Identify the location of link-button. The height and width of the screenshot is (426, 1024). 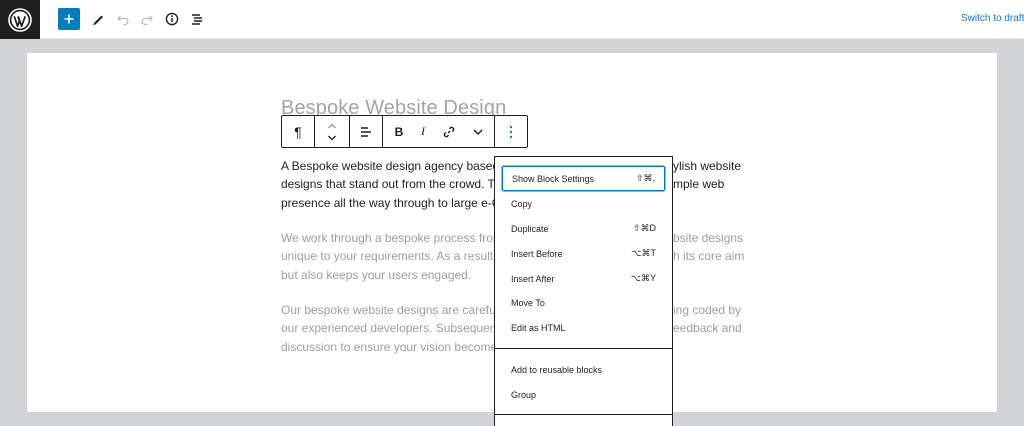
(449, 131).